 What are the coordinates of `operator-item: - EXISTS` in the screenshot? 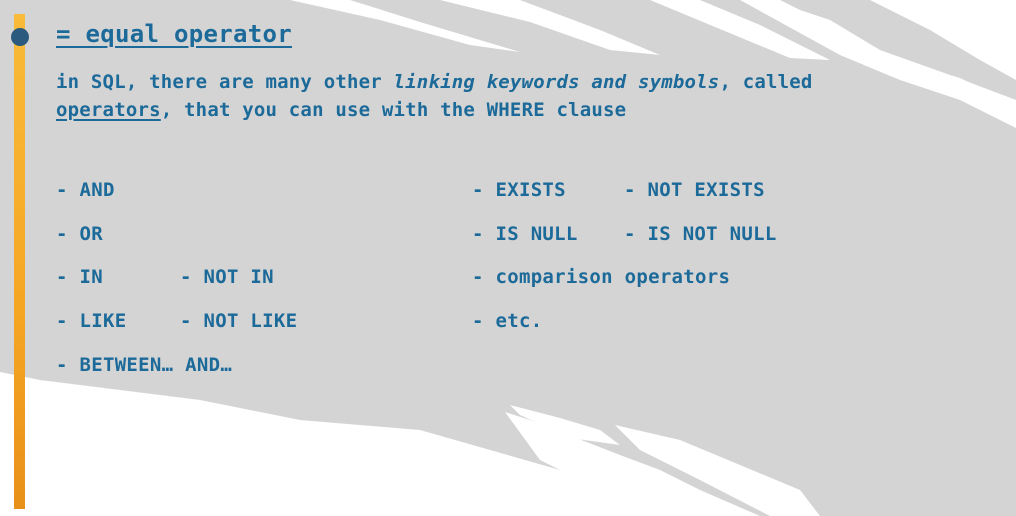 It's located at (519, 190).